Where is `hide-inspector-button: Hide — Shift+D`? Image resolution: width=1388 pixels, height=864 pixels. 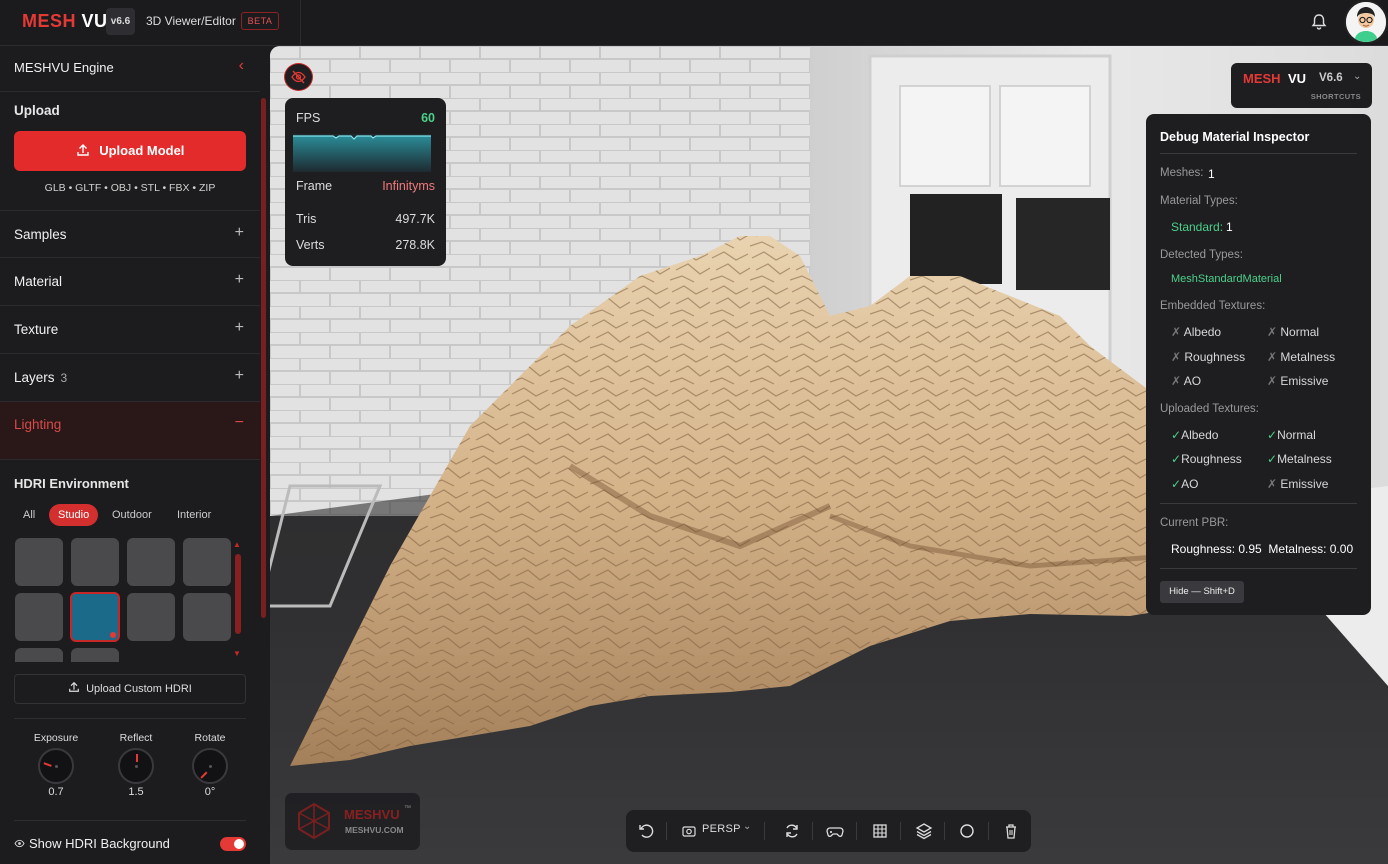 hide-inspector-button: Hide — Shift+D is located at coordinates (1202, 592).